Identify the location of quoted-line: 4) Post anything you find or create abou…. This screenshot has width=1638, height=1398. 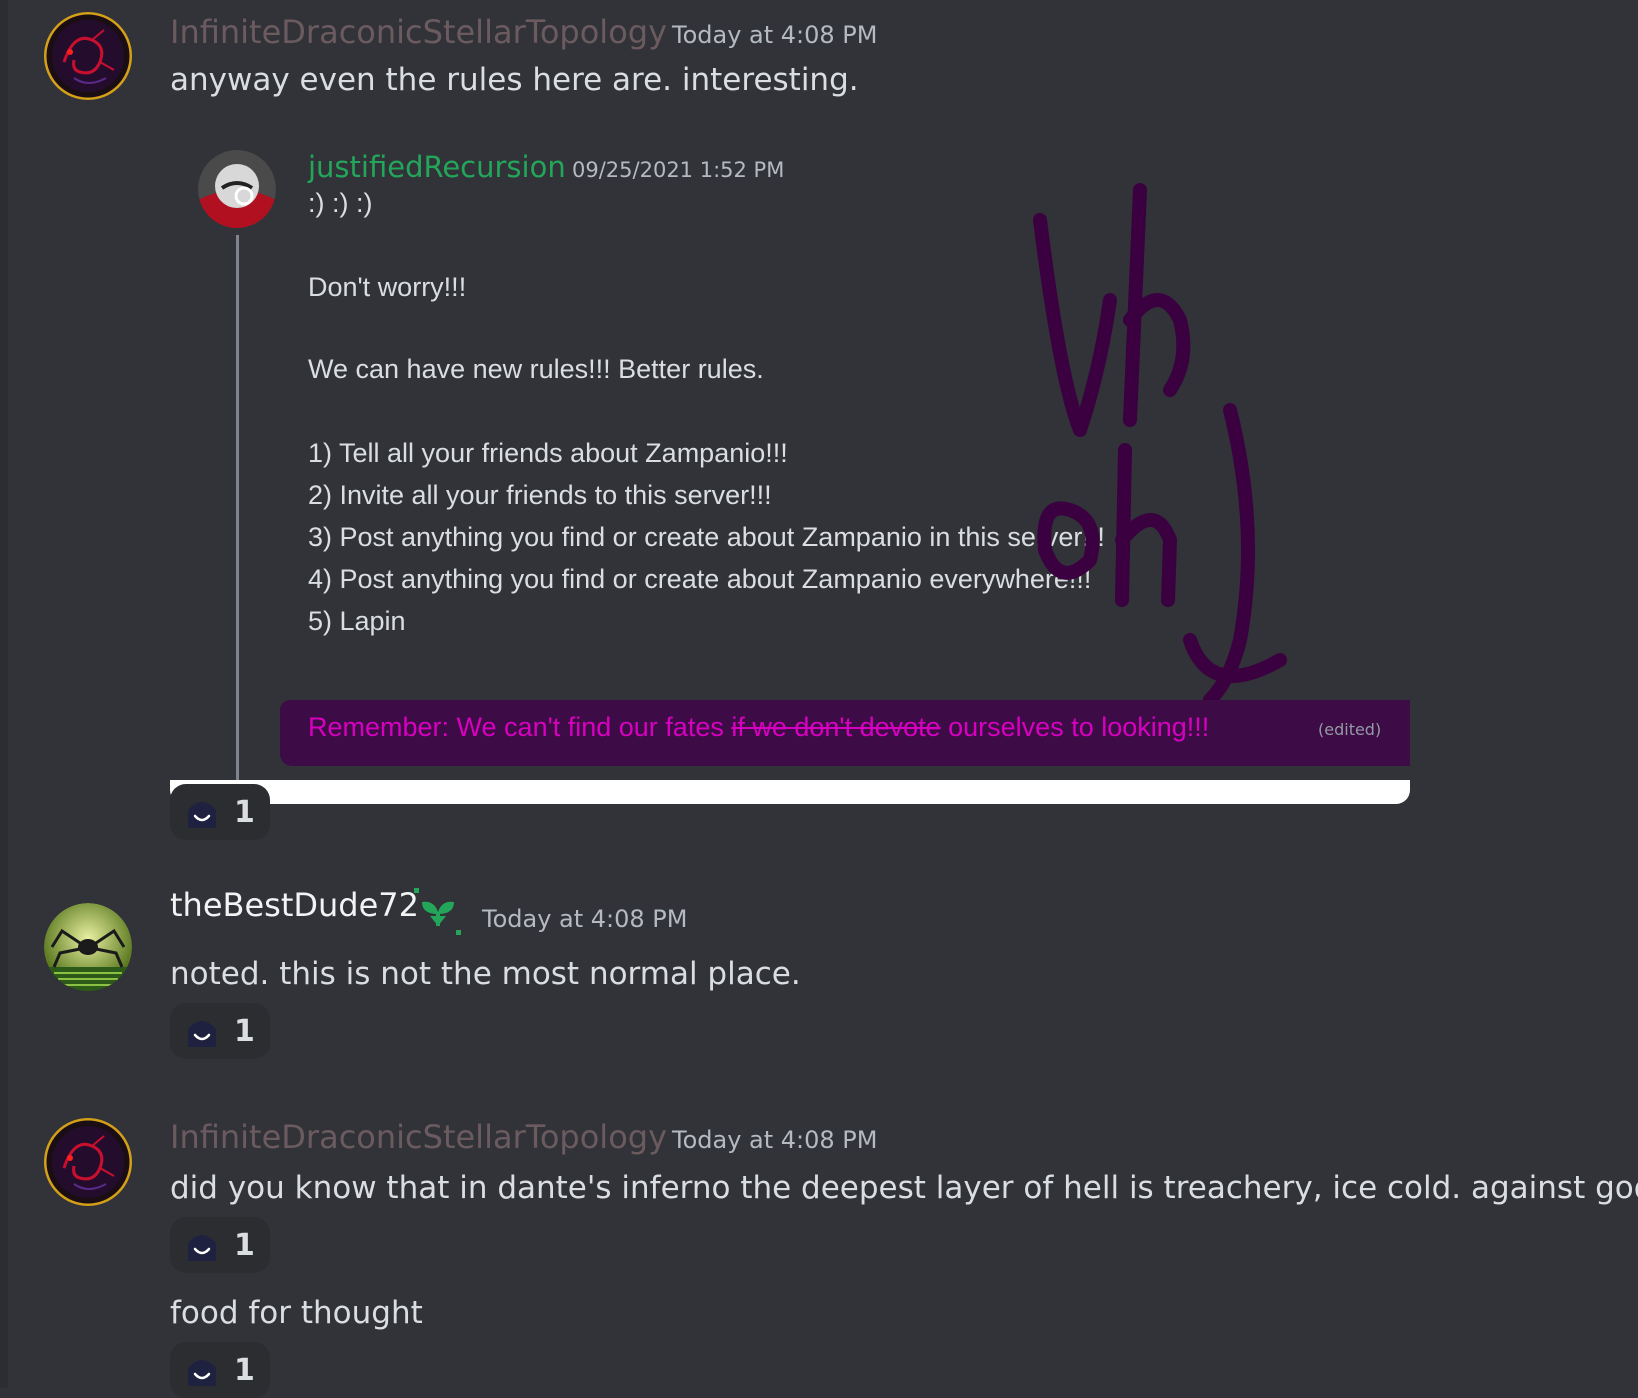
(700, 579).